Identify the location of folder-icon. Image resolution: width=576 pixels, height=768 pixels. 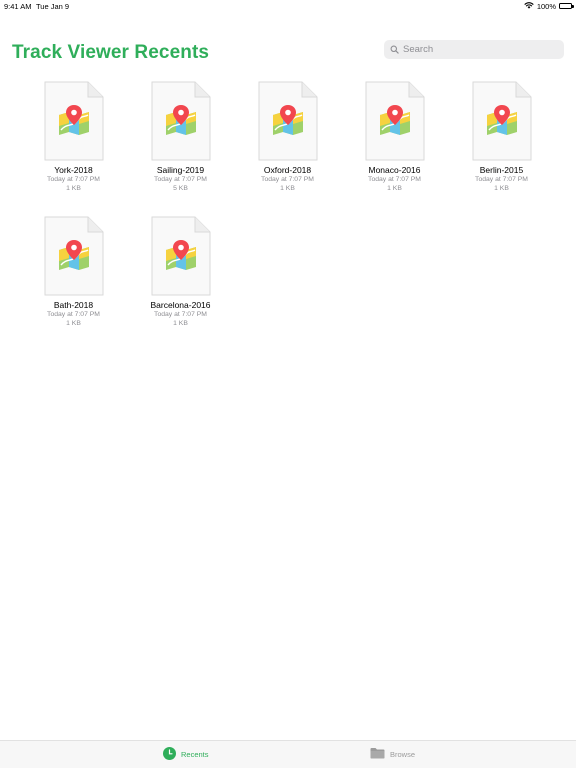
(377, 754).